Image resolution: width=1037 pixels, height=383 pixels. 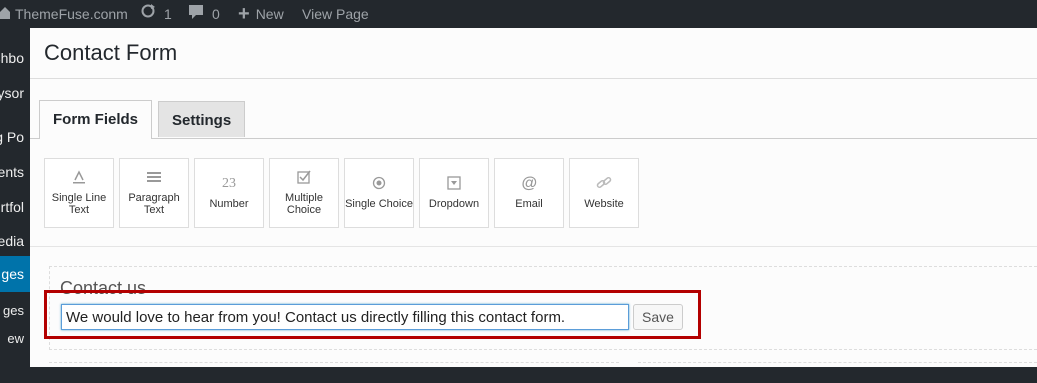 What do you see at coordinates (196, 14) in the screenshot?
I see `comment-icon` at bounding box center [196, 14].